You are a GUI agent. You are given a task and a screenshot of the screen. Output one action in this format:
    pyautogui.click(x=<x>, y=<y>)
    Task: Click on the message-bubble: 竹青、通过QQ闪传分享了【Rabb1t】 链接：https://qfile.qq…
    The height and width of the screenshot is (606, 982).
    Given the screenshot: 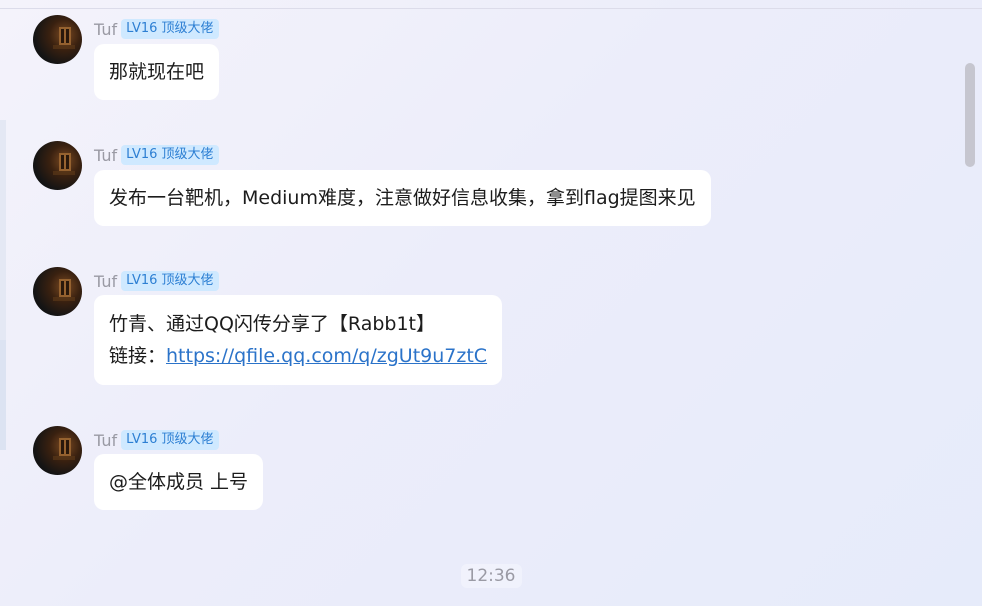 What is the action you would take?
    pyautogui.click(x=298, y=340)
    